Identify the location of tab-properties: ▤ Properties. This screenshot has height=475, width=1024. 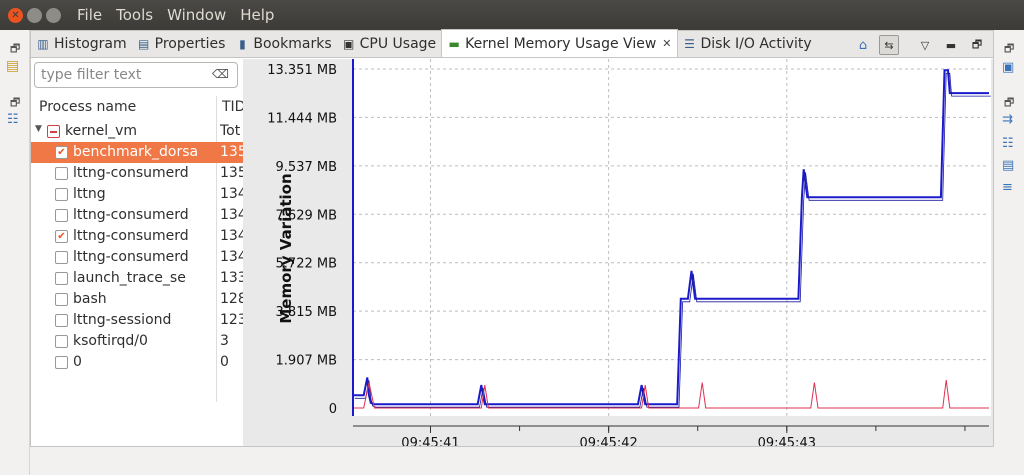
(181, 43).